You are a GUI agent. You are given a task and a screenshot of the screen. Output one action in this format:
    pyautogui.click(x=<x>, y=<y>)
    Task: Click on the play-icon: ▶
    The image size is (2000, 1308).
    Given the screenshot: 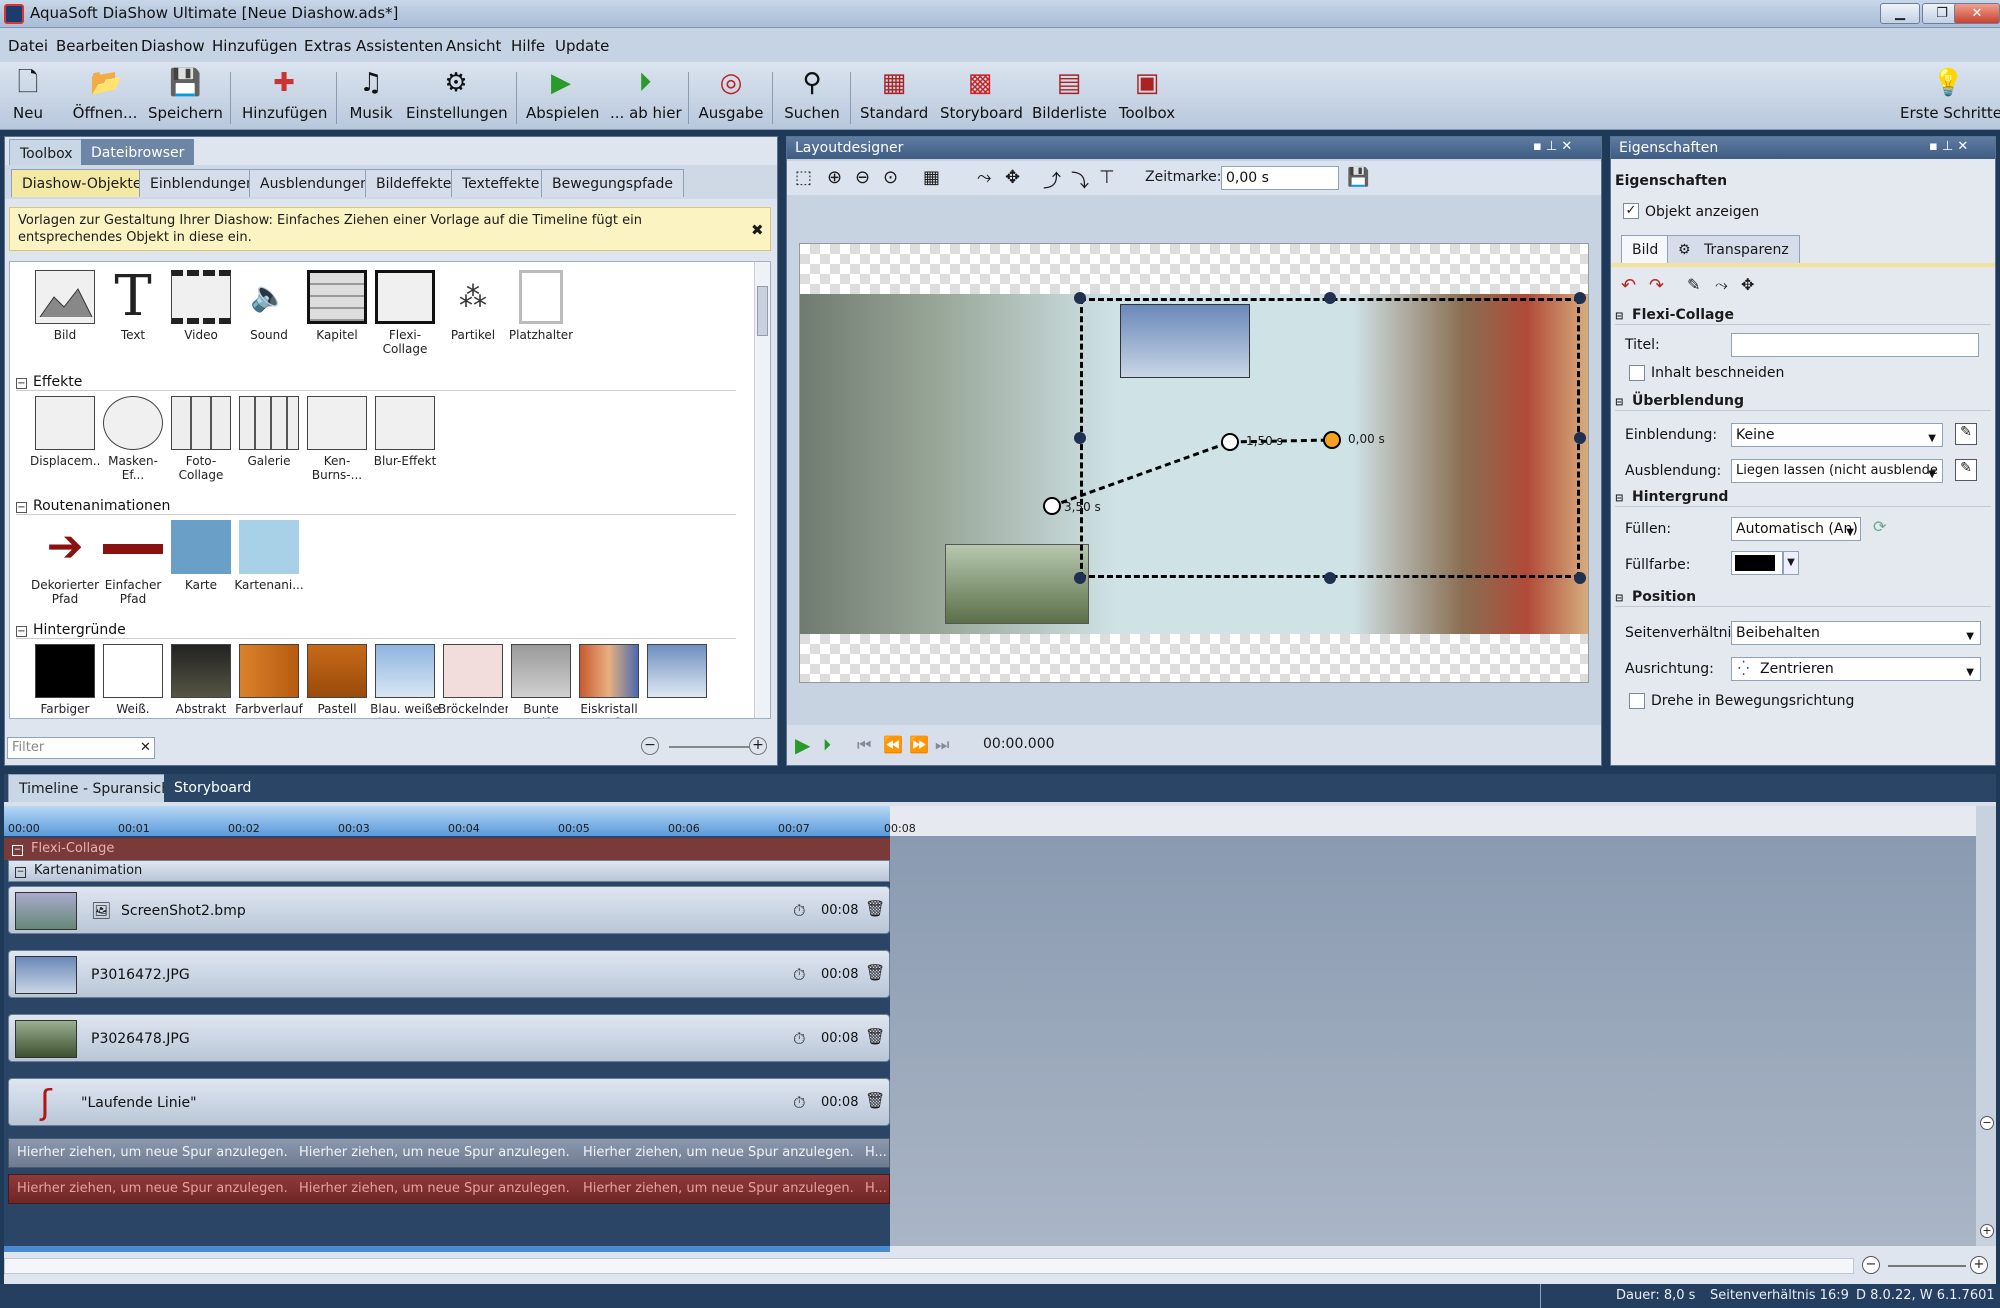 What is the action you would take?
    pyautogui.click(x=802, y=745)
    